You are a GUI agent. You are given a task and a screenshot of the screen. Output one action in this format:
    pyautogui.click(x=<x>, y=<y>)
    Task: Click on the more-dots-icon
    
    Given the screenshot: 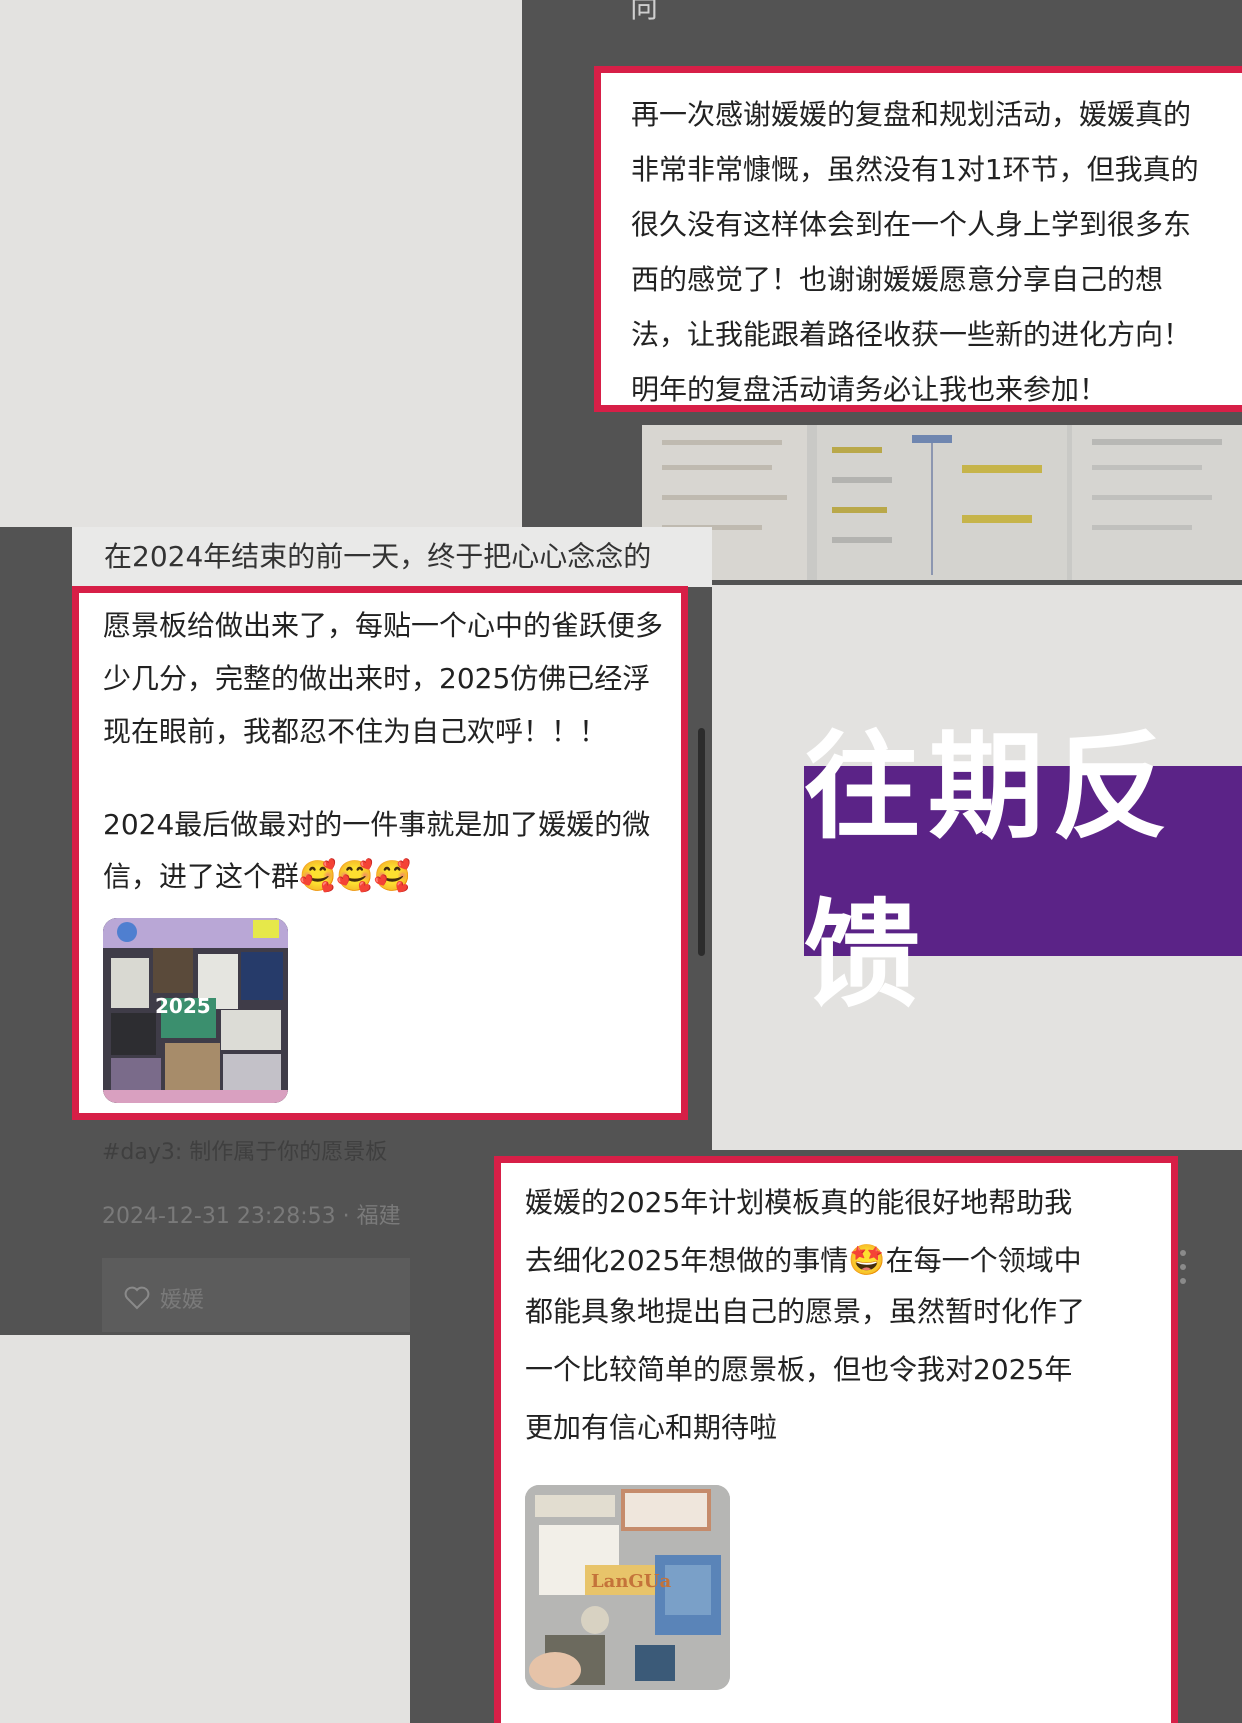 What is the action you would take?
    pyautogui.click(x=1184, y=1280)
    